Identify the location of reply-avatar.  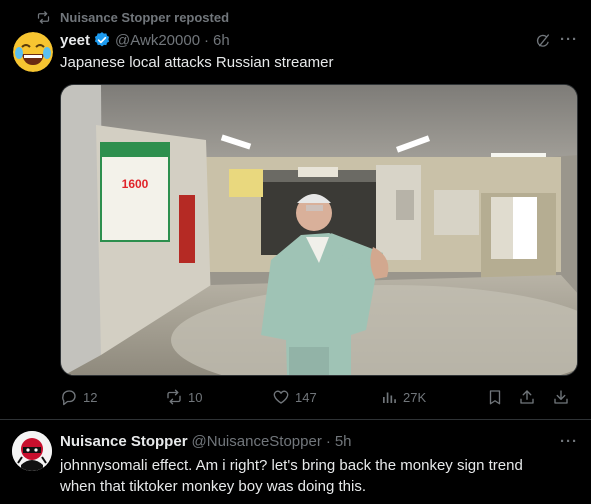
(32, 451).